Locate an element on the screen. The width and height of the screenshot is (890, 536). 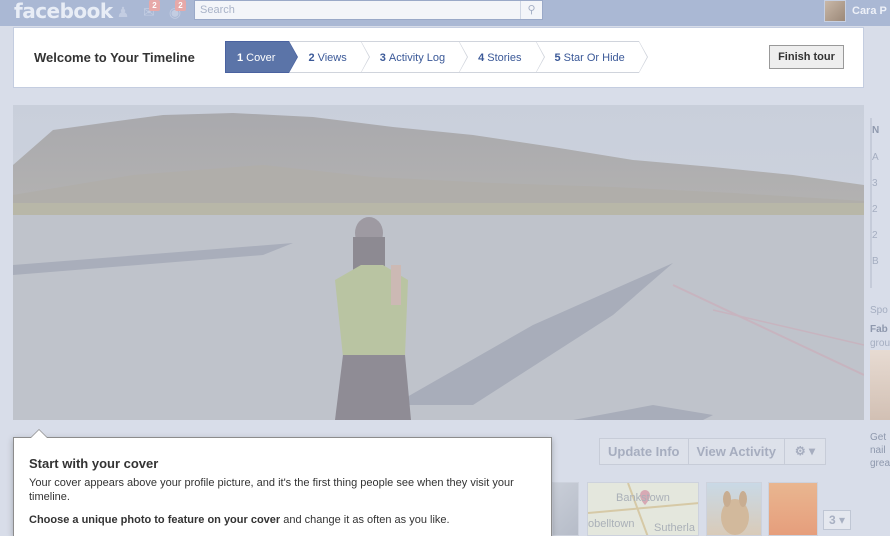
search-box: ⚲ is located at coordinates (368, 10).